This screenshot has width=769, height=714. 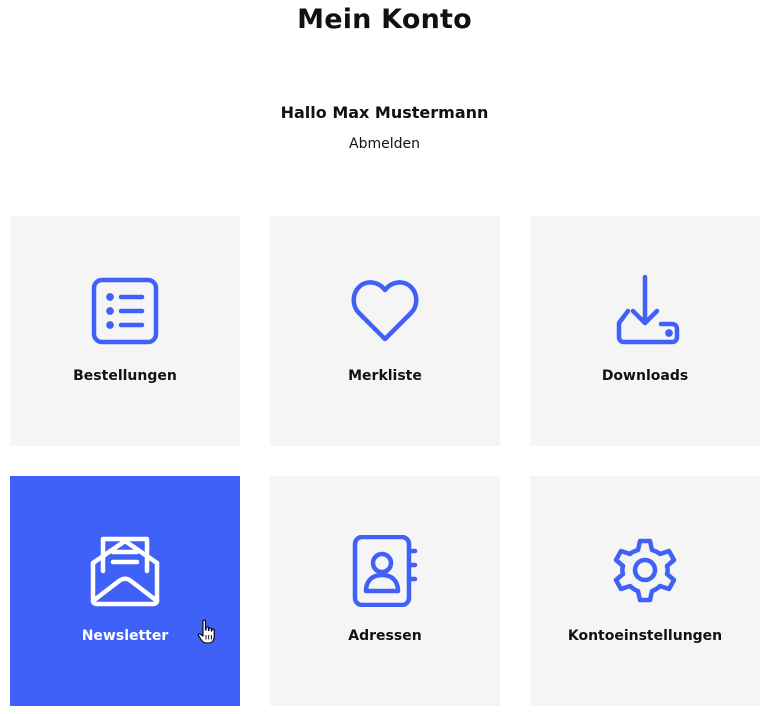 I want to click on tile-label: Downloads, so click(x=645, y=376).